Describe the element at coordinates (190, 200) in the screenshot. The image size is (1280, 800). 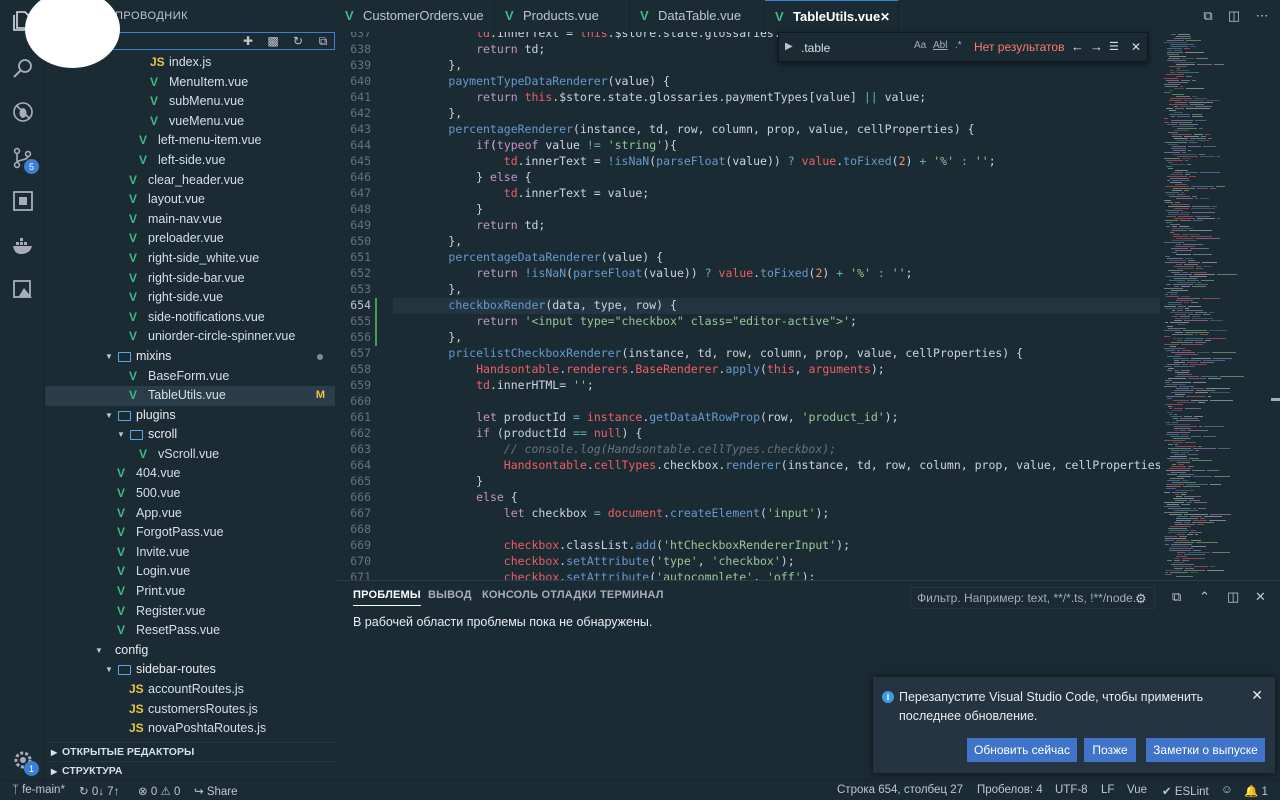
I see `file-item: Vlayout.vue` at that location.